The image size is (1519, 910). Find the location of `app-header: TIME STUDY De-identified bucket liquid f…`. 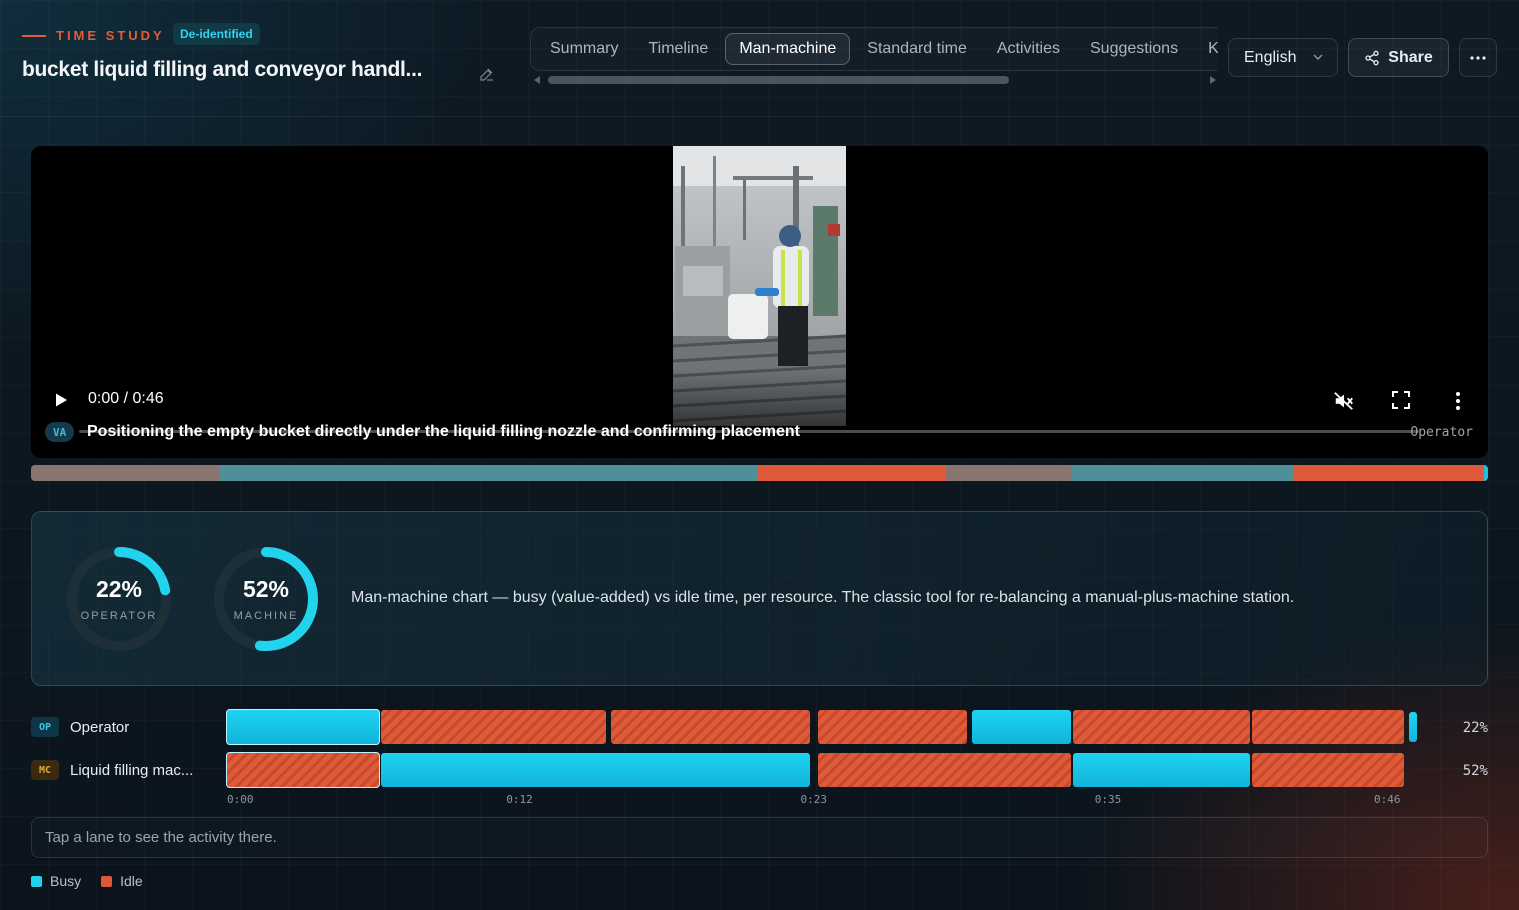

app-header: TIME STUDY De-identified bucket liquid f… is located at coordinates (759, 58).